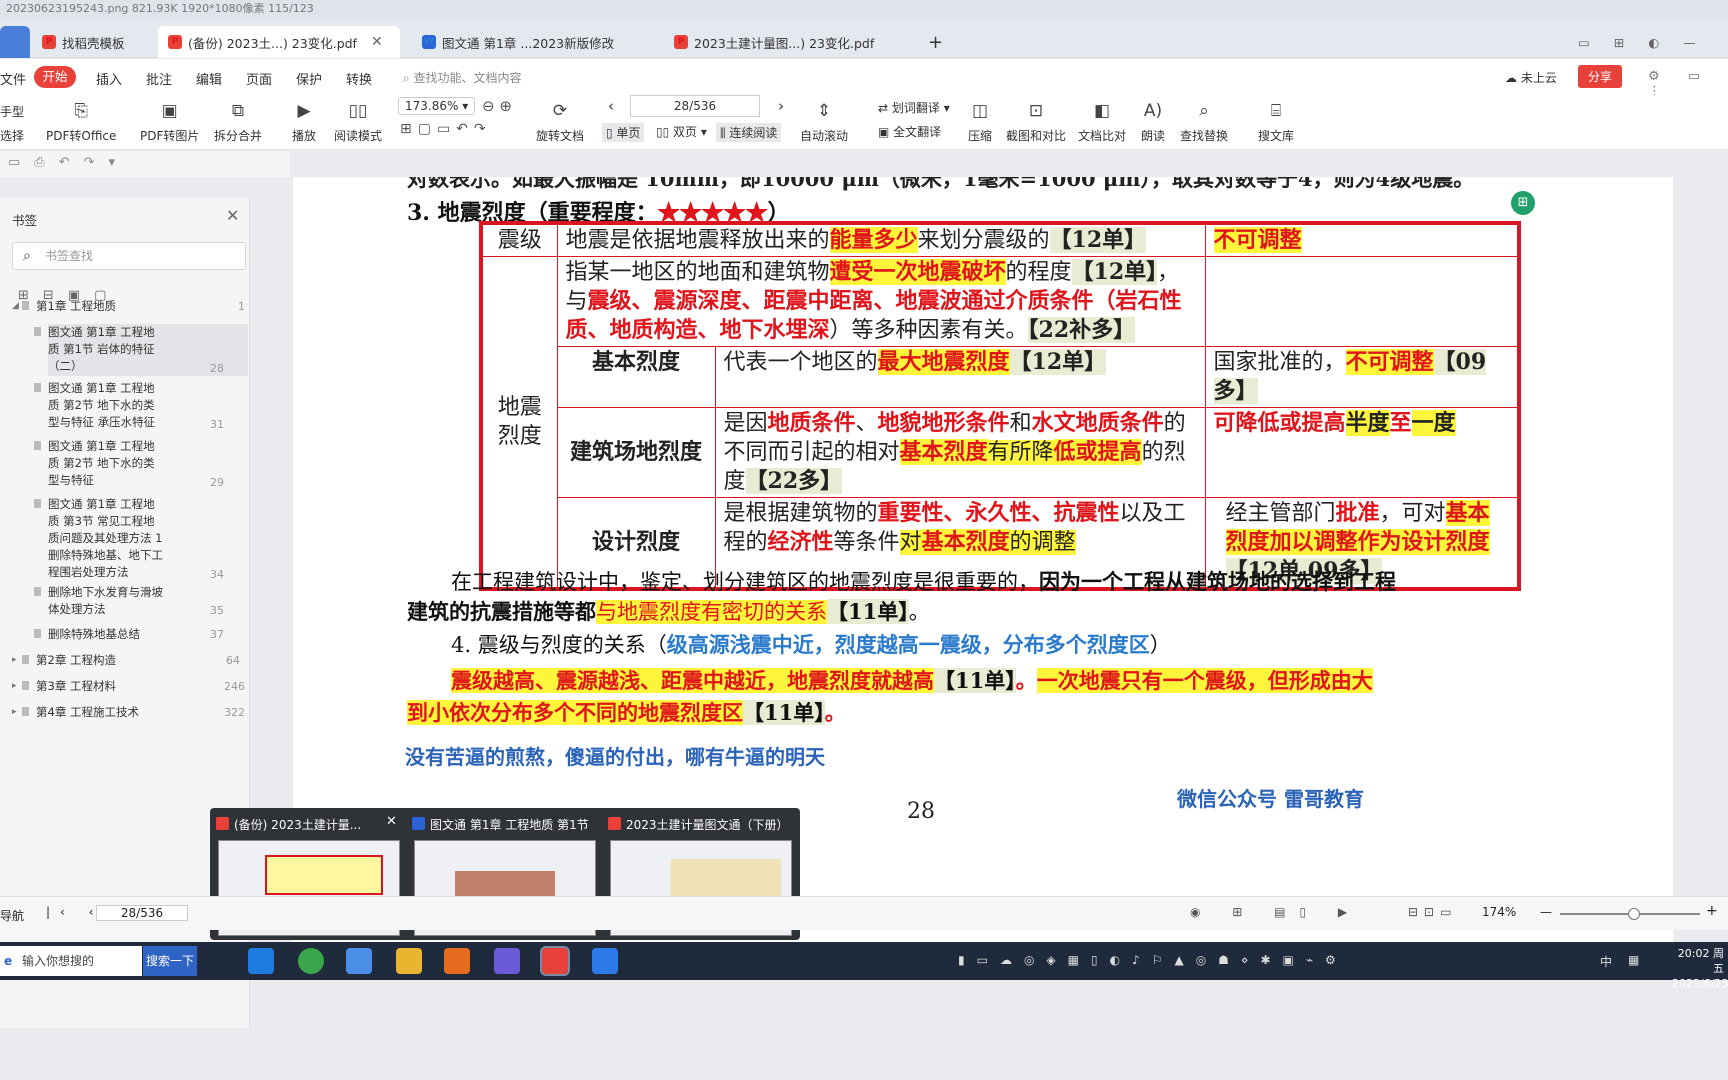 The image size is (1728, 1080). What do you see at coordinates (74, 912) in the screenshot?
I see `first-page-icon: |‹ ‹` at bounding box center [74, 912].